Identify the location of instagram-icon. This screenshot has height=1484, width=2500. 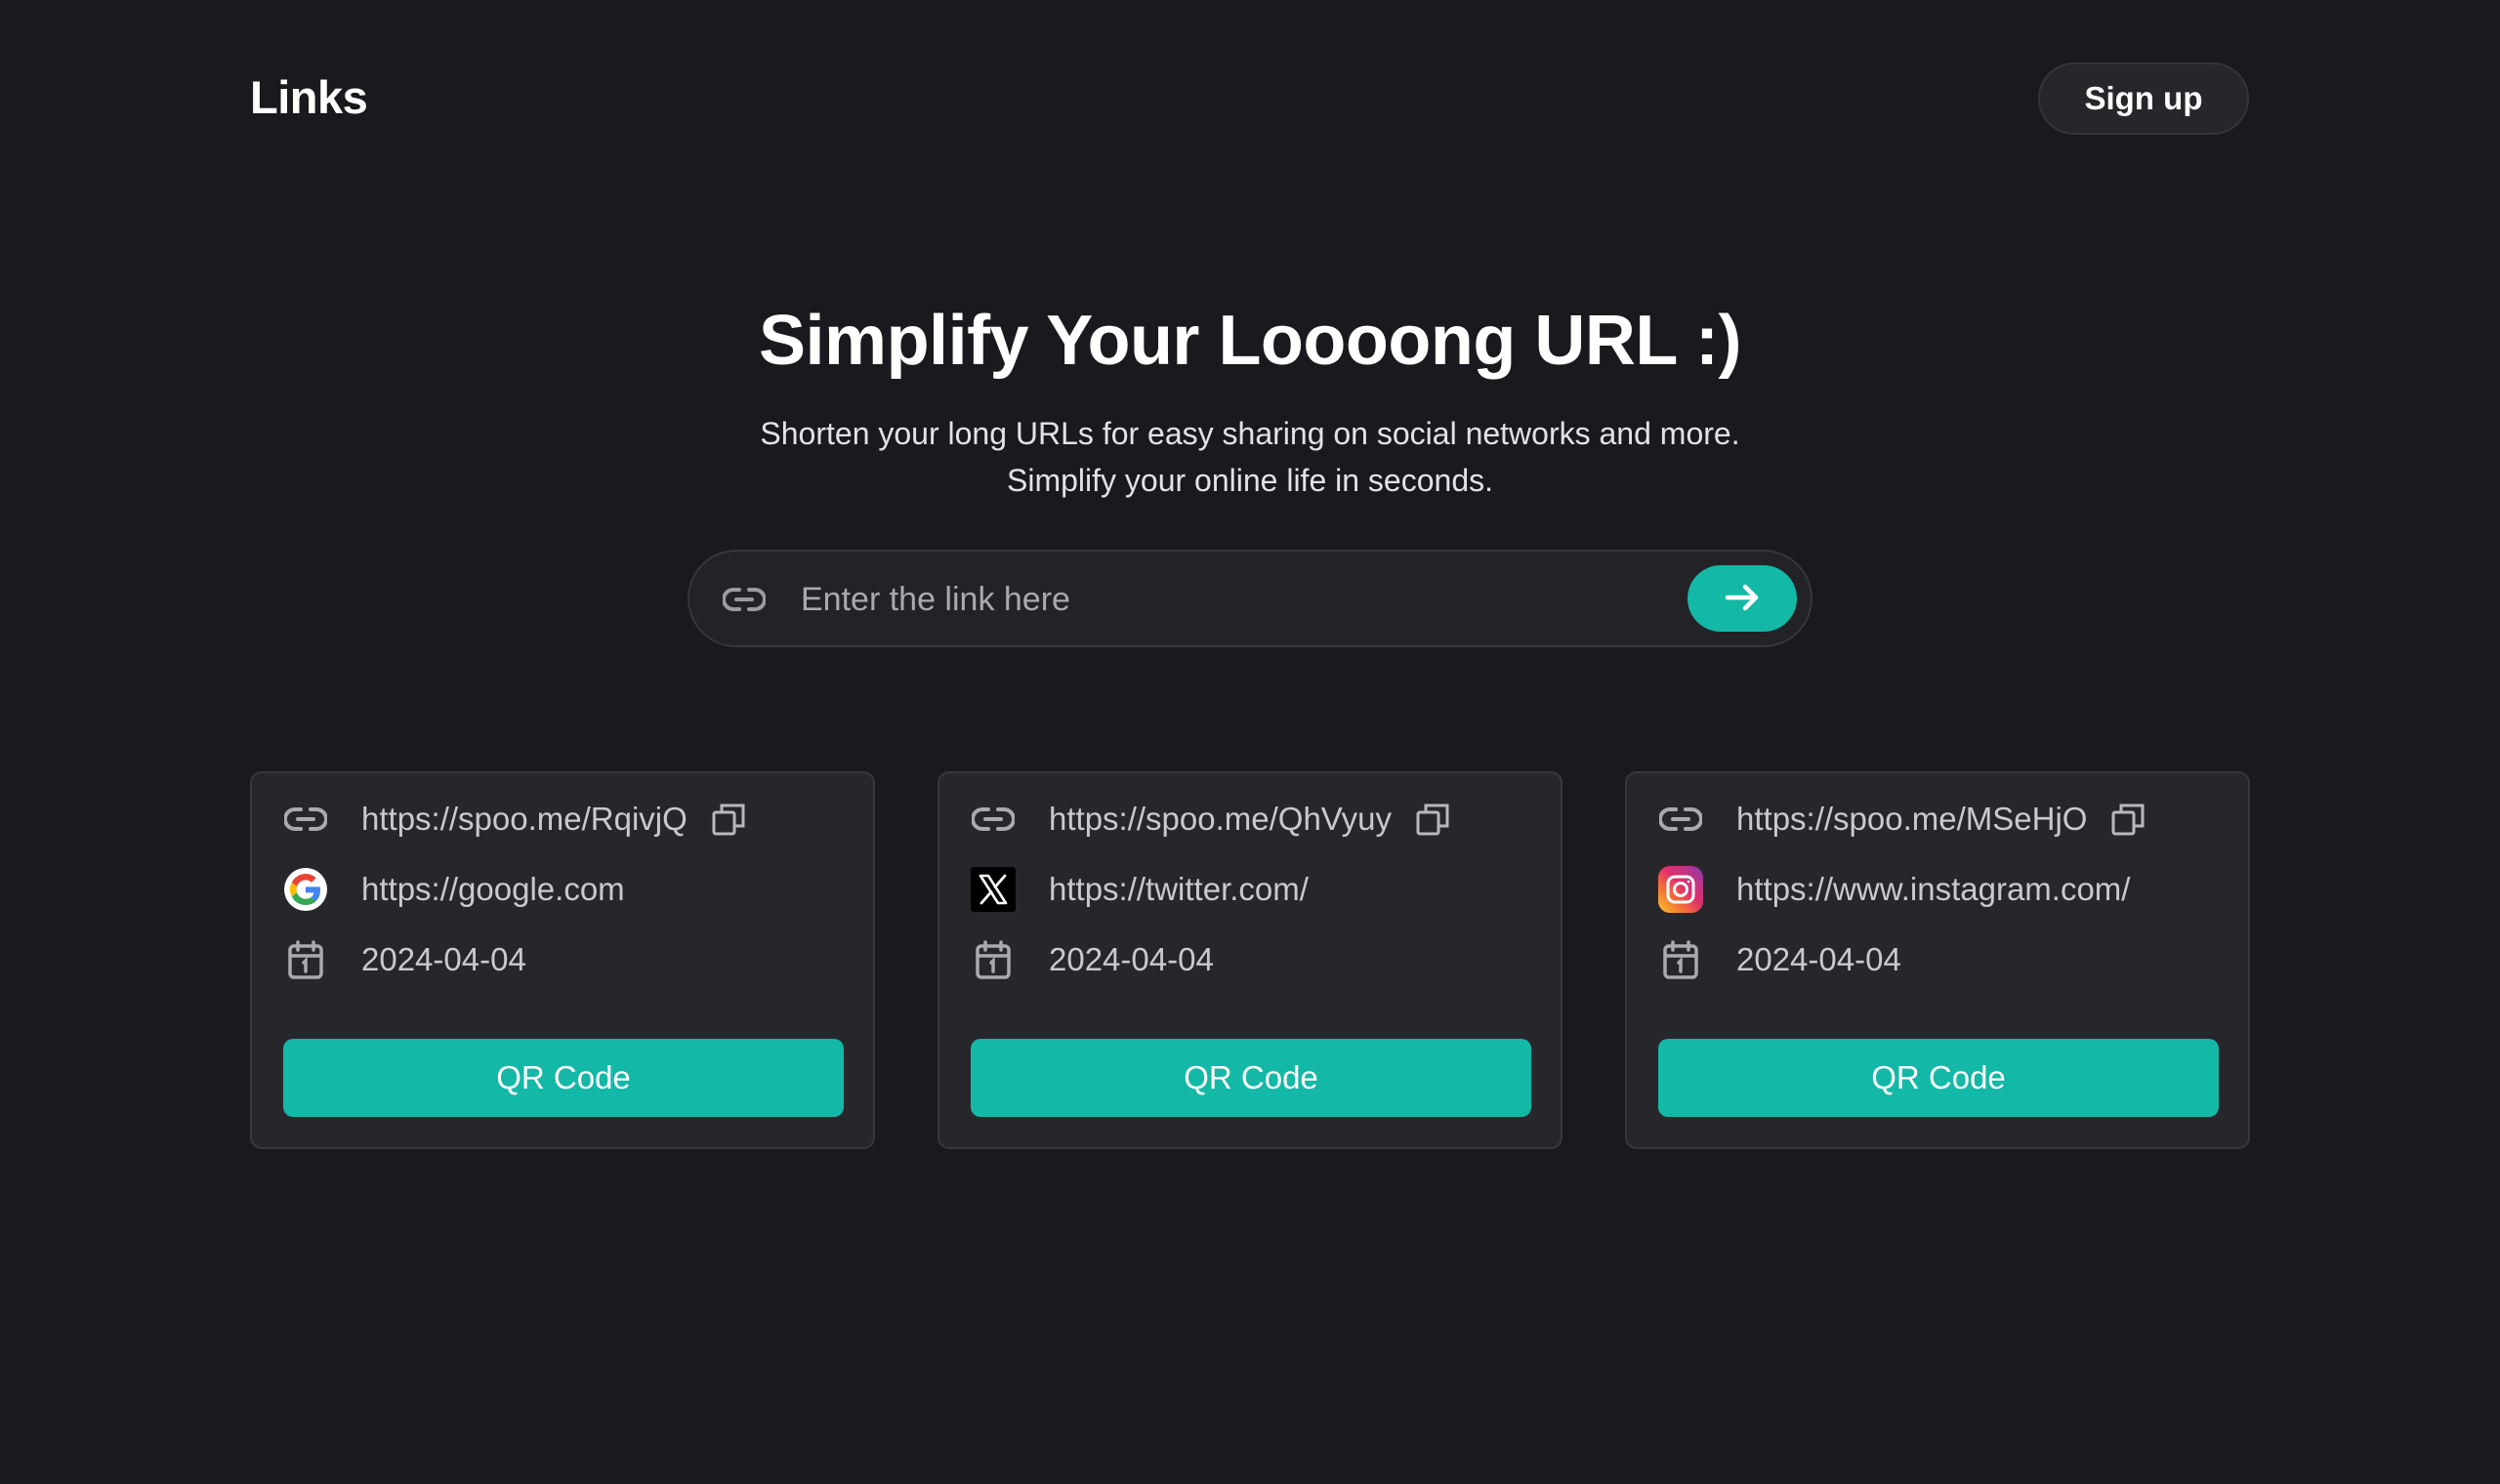
(1680, 890).